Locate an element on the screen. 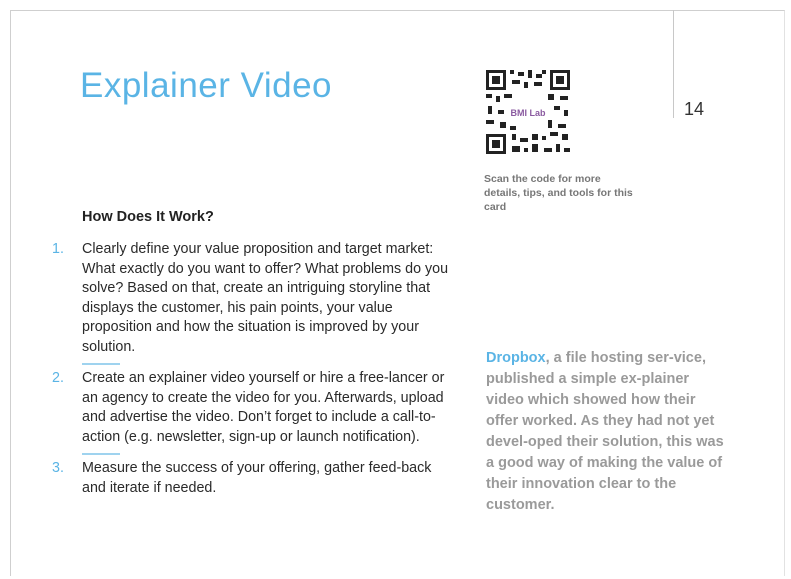 The width and height of the screenshot is (791, 579). card-title: Explainer Video is located at coordinates (206, 85).